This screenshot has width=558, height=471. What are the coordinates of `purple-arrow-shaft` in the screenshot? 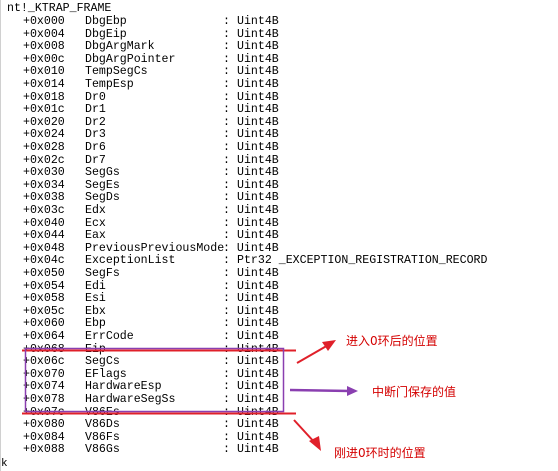 It's located at (320, 390).